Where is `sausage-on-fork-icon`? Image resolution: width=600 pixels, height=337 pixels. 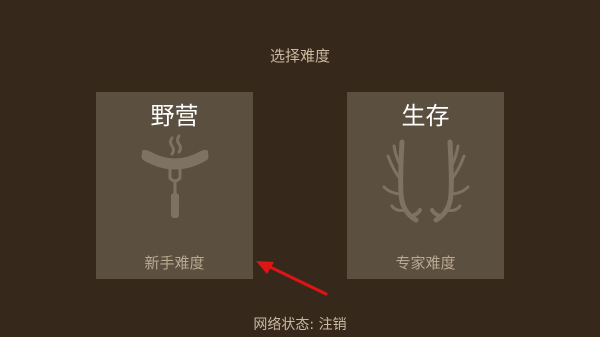
sausage-on-fork-icon is located at coordinates (174, 179).